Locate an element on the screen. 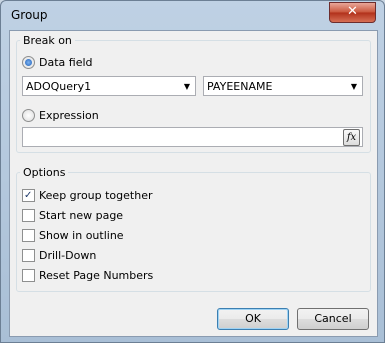  cancel-button: Cancel is located at coordinates (333, 319).